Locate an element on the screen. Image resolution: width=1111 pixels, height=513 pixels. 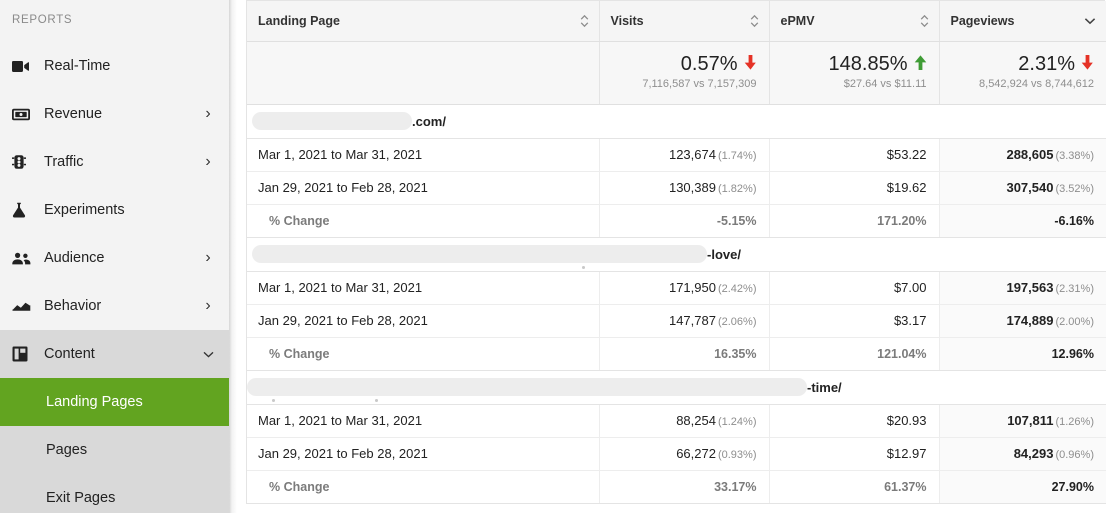
group-url-cell: -love/ is located at coordinates (676, 254).